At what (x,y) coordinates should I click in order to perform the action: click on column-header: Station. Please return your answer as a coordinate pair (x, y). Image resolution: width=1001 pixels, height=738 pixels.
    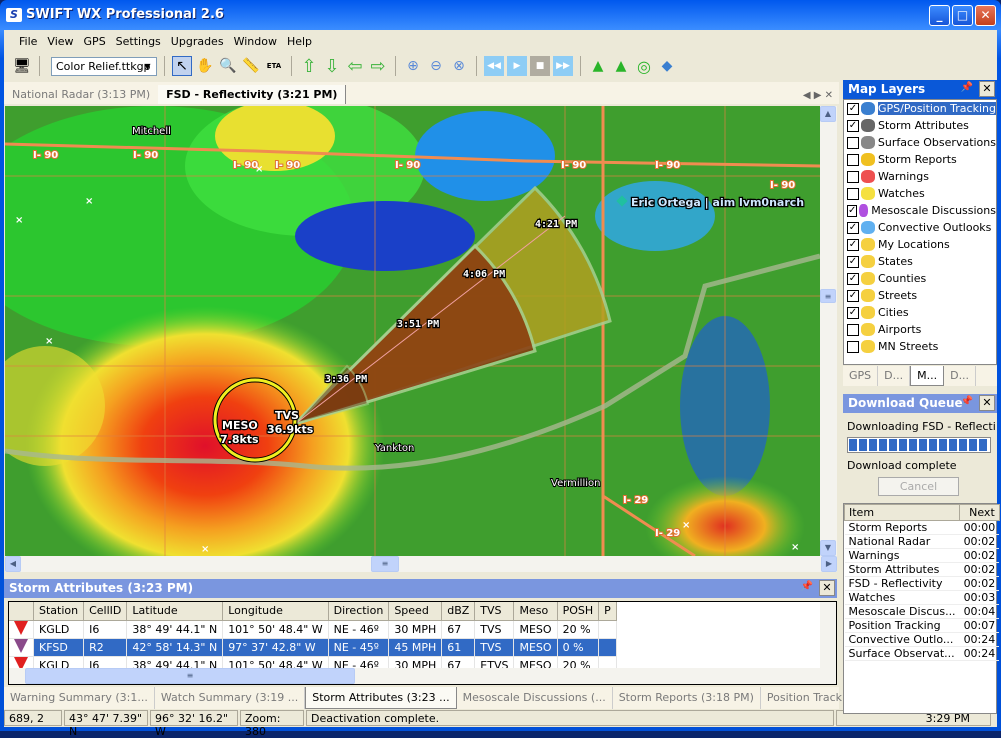
    Looking at the image, I should click on (59, 611).